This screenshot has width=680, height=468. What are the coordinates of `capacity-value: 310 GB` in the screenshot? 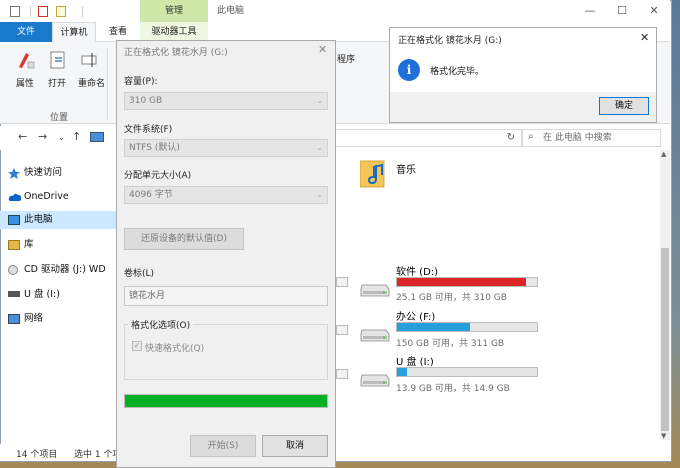 It's located at (146, 101).